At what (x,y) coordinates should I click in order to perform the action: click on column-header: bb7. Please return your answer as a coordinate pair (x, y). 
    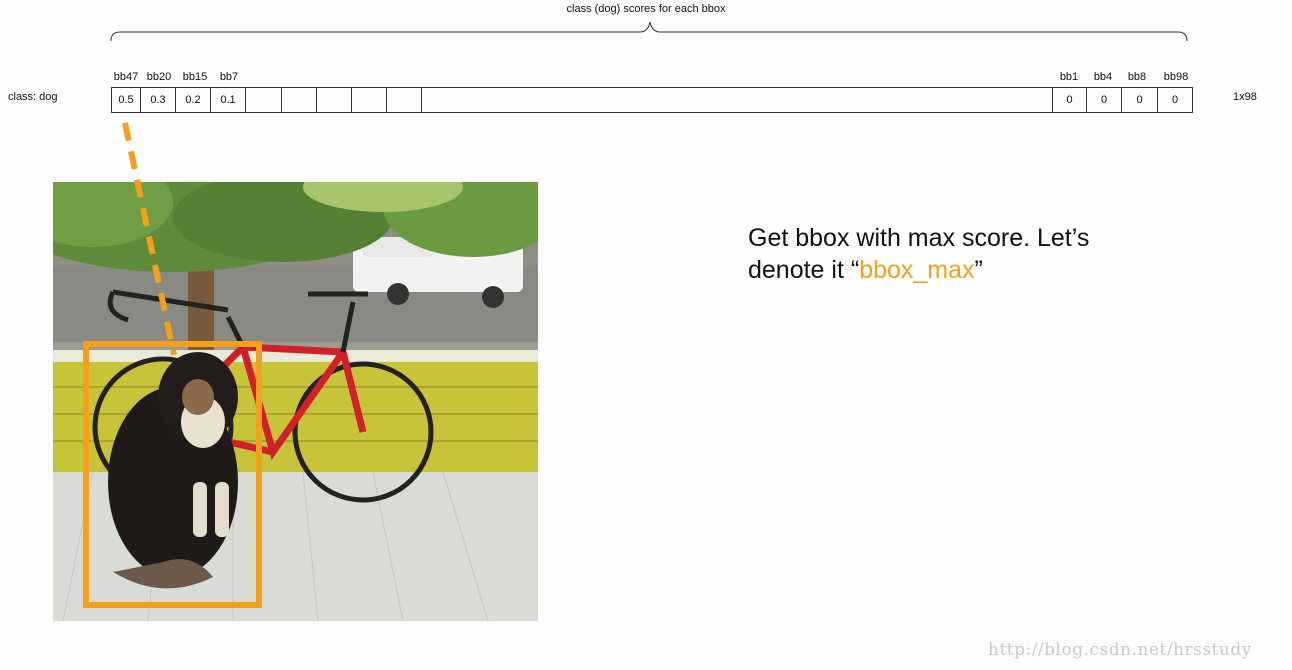
    Looking at the image, I should click on (229, 77).